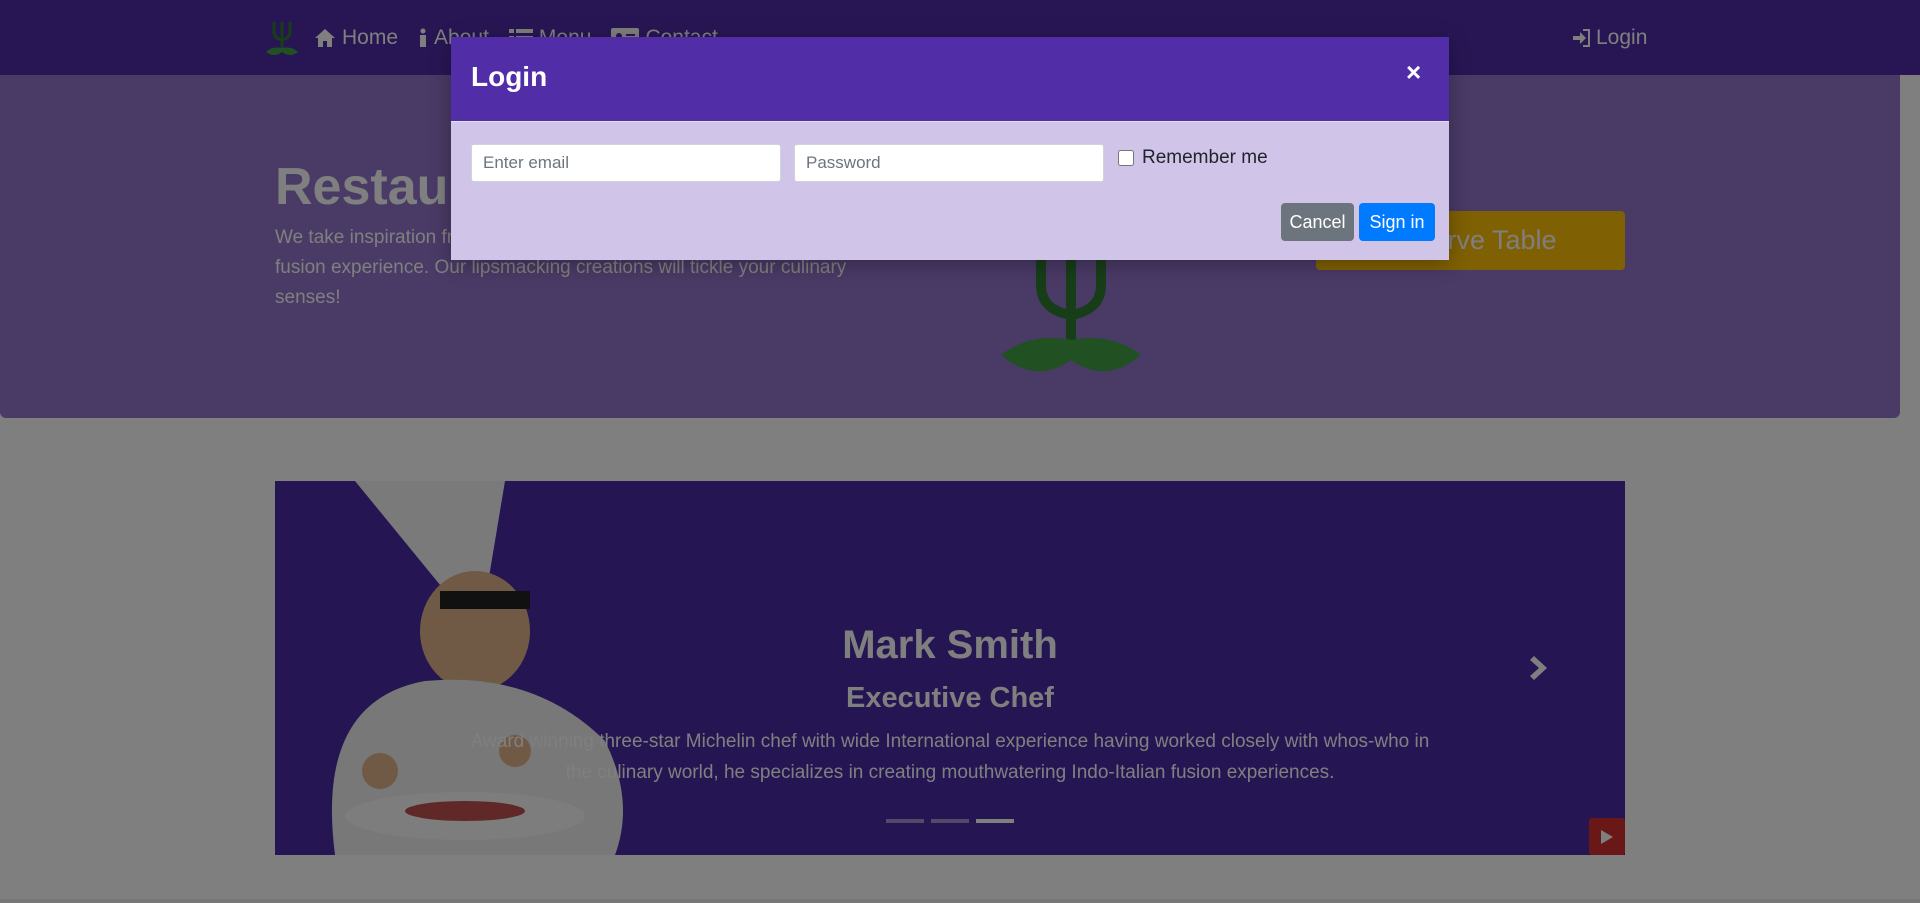 The width and height of the screenshot is (1920, 903). Describe the element at coordinates (1126, 158) in the screenshot. I see `remember-me-checkbox` at that location.